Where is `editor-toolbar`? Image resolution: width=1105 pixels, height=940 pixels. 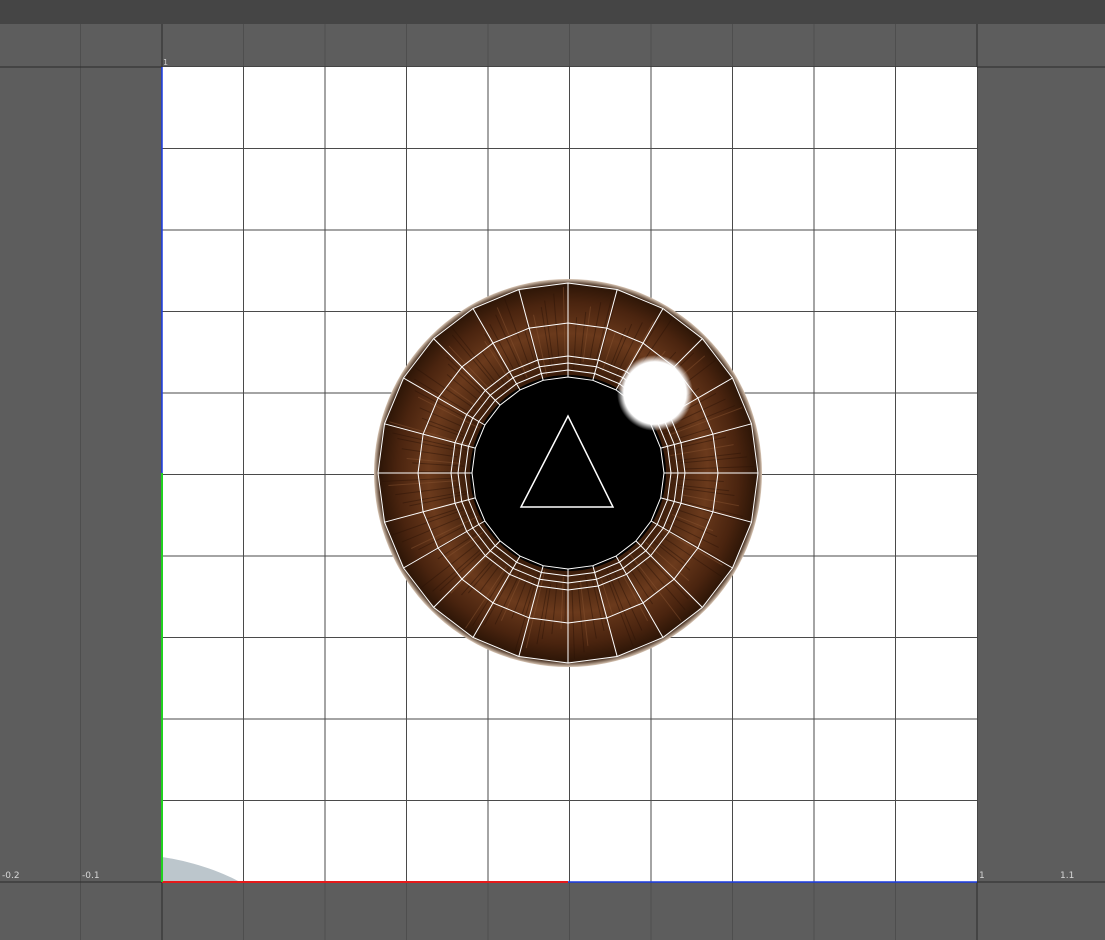 editor-toolbar is located at coordinates (552, 12).